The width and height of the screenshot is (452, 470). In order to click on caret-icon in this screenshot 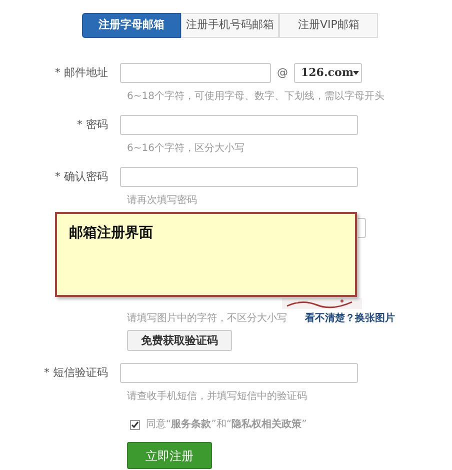, I will do `click(356, 73)`.